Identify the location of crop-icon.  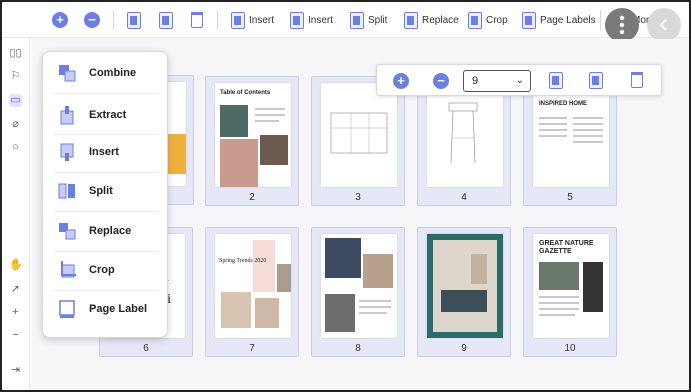
(475, 20).